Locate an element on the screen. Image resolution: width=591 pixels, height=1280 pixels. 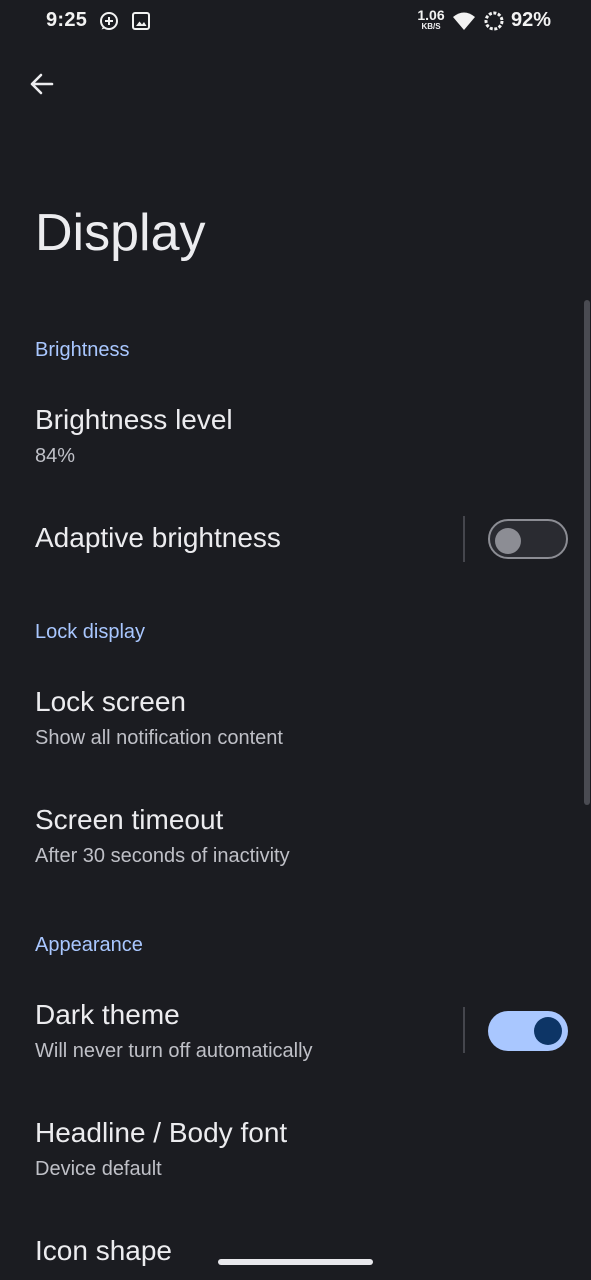
dark-theme-title: Dark theme is located at coordinates (107, 1014).